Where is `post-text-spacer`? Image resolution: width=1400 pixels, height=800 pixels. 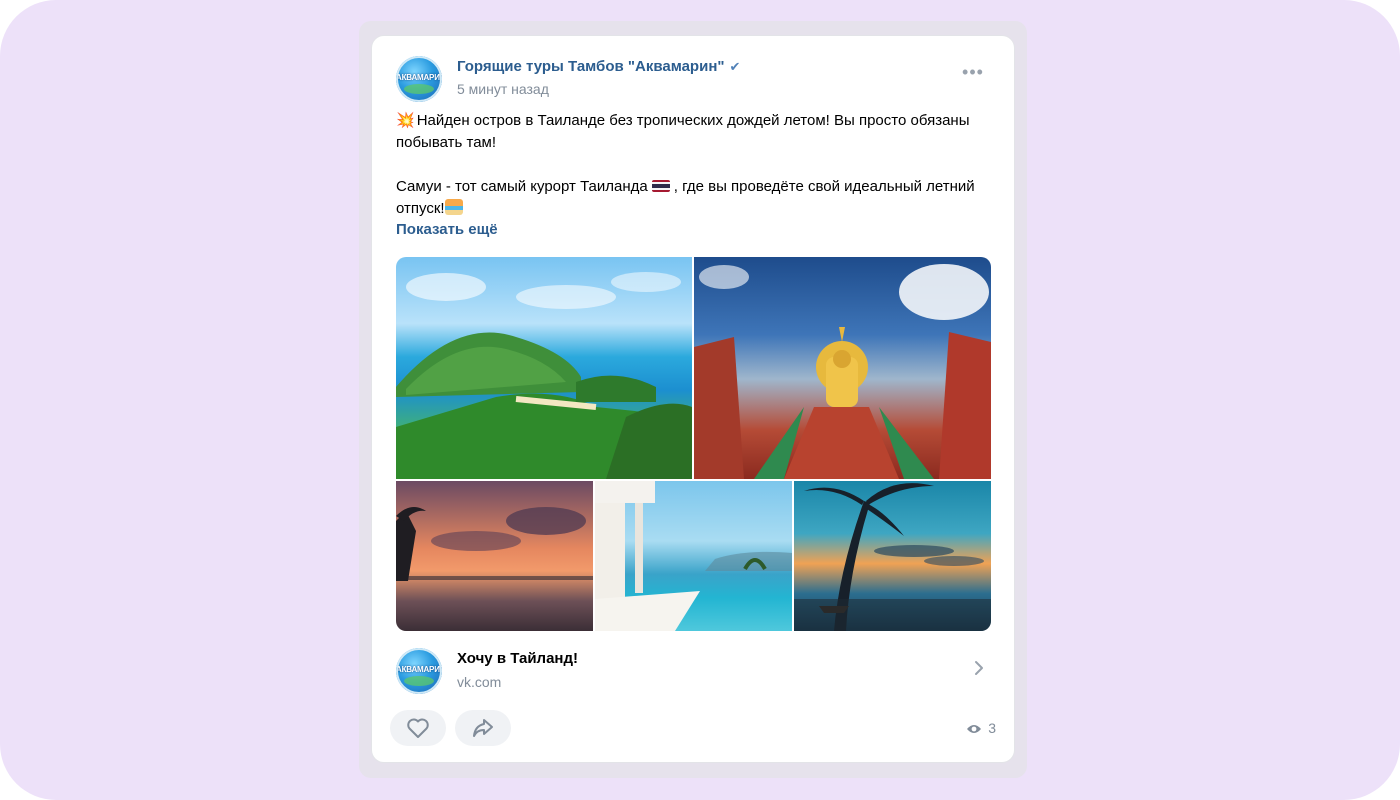 post-text-spacer is located at coordinates (696, 165).